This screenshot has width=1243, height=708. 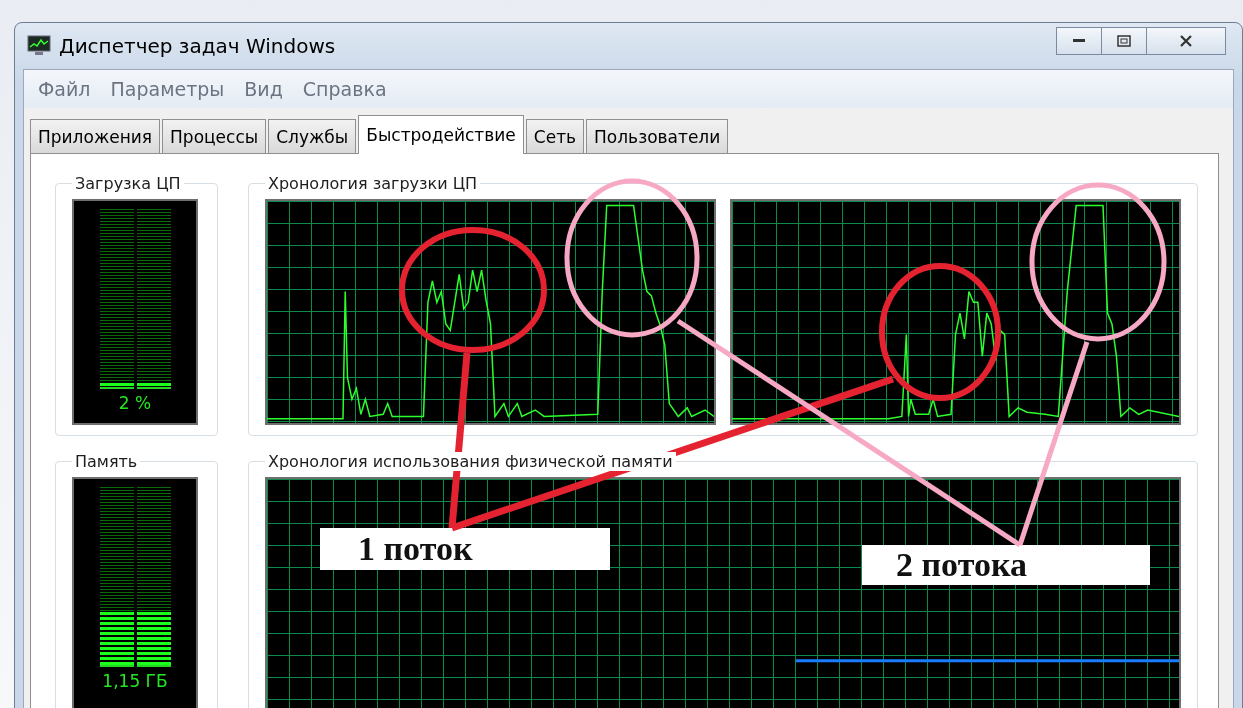 What do you see at coordinates (198, 46) in the screenshot?
I see `window-title: Диспетчер задач Windows` at bounding box center [198, 46].